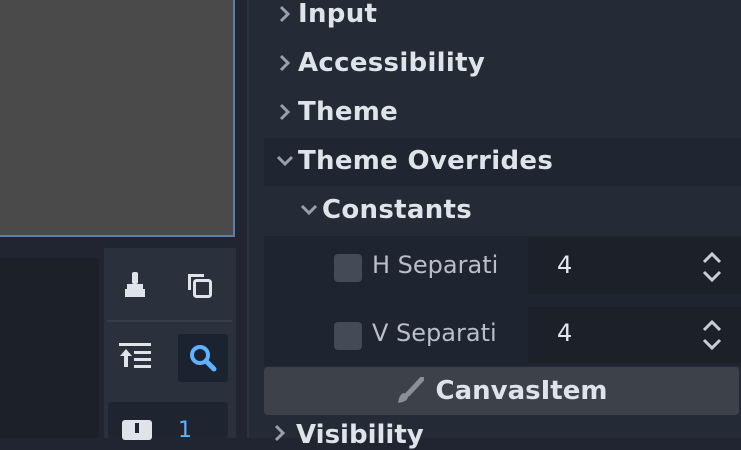  What do you see at coordinates (435, 265) in the screenshot?
I see `h-separation-label: H Separati` at bounding box center [435, 265].